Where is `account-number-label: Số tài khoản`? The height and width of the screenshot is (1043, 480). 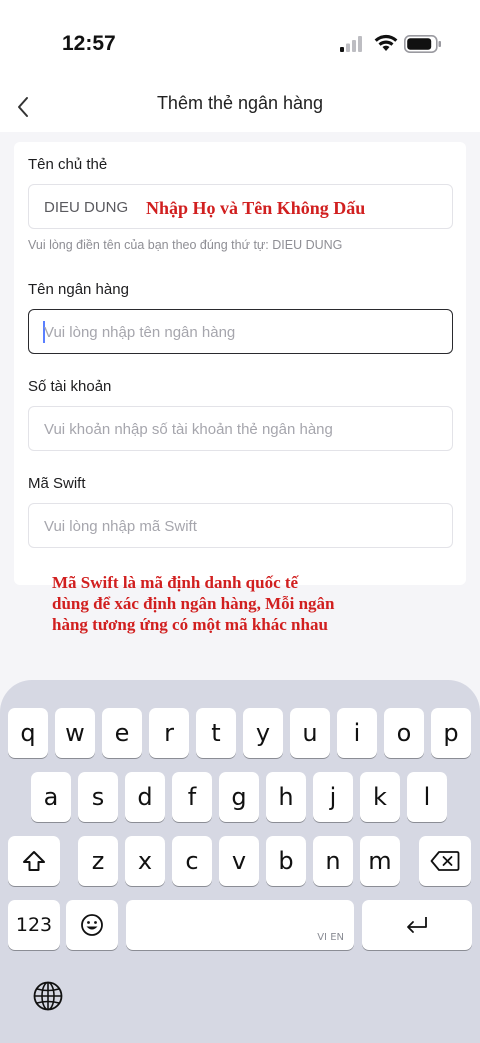 account-number-label: Số tài khoản is located at coordinates (70, 386).